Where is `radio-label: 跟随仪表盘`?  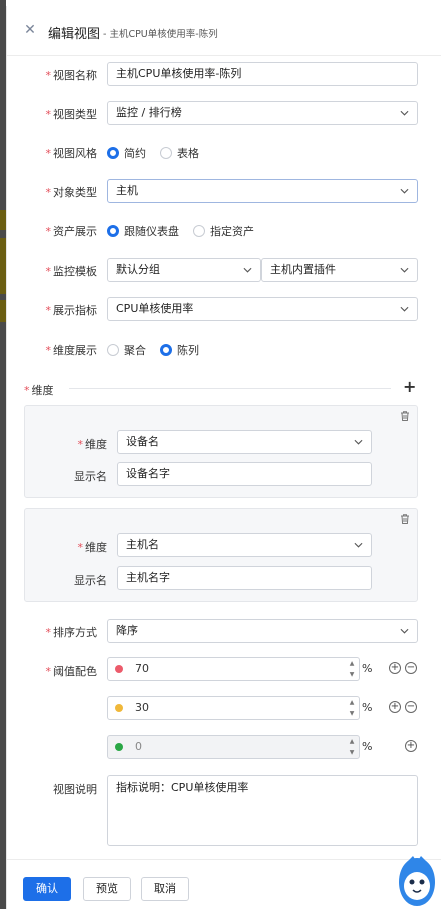 radio-label: 跟随仪表盘 is located at coordinates (151, 231).